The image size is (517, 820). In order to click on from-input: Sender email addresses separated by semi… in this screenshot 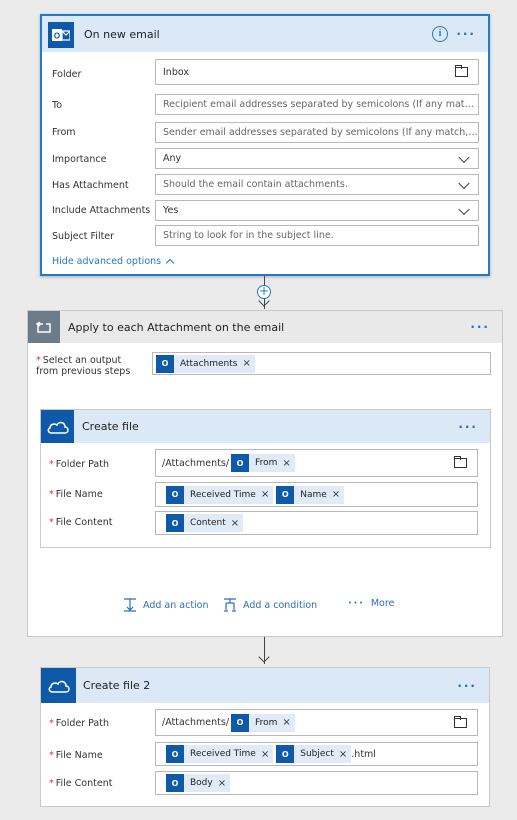, I will do `click(317, 132)`.